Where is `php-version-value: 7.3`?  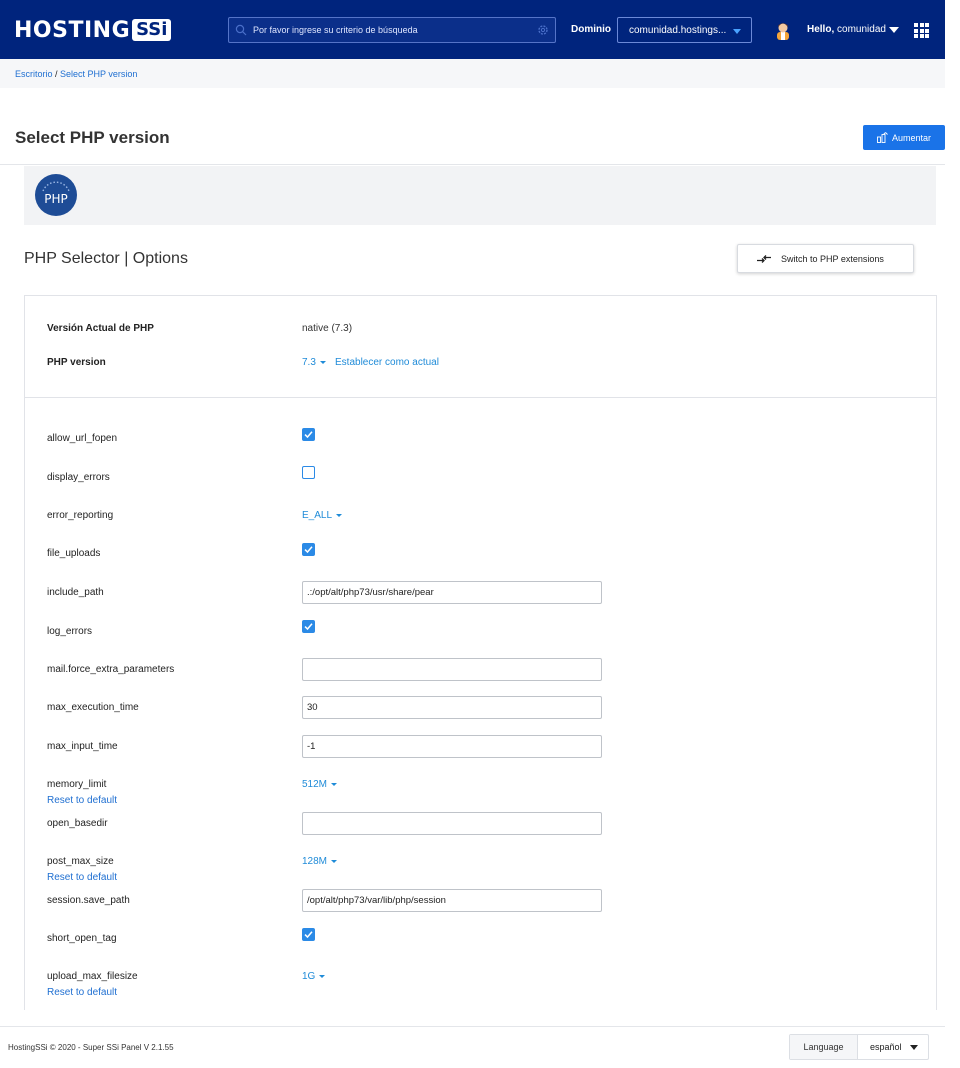 php-version-value: 7.3 is located at coordinates (309, 362).